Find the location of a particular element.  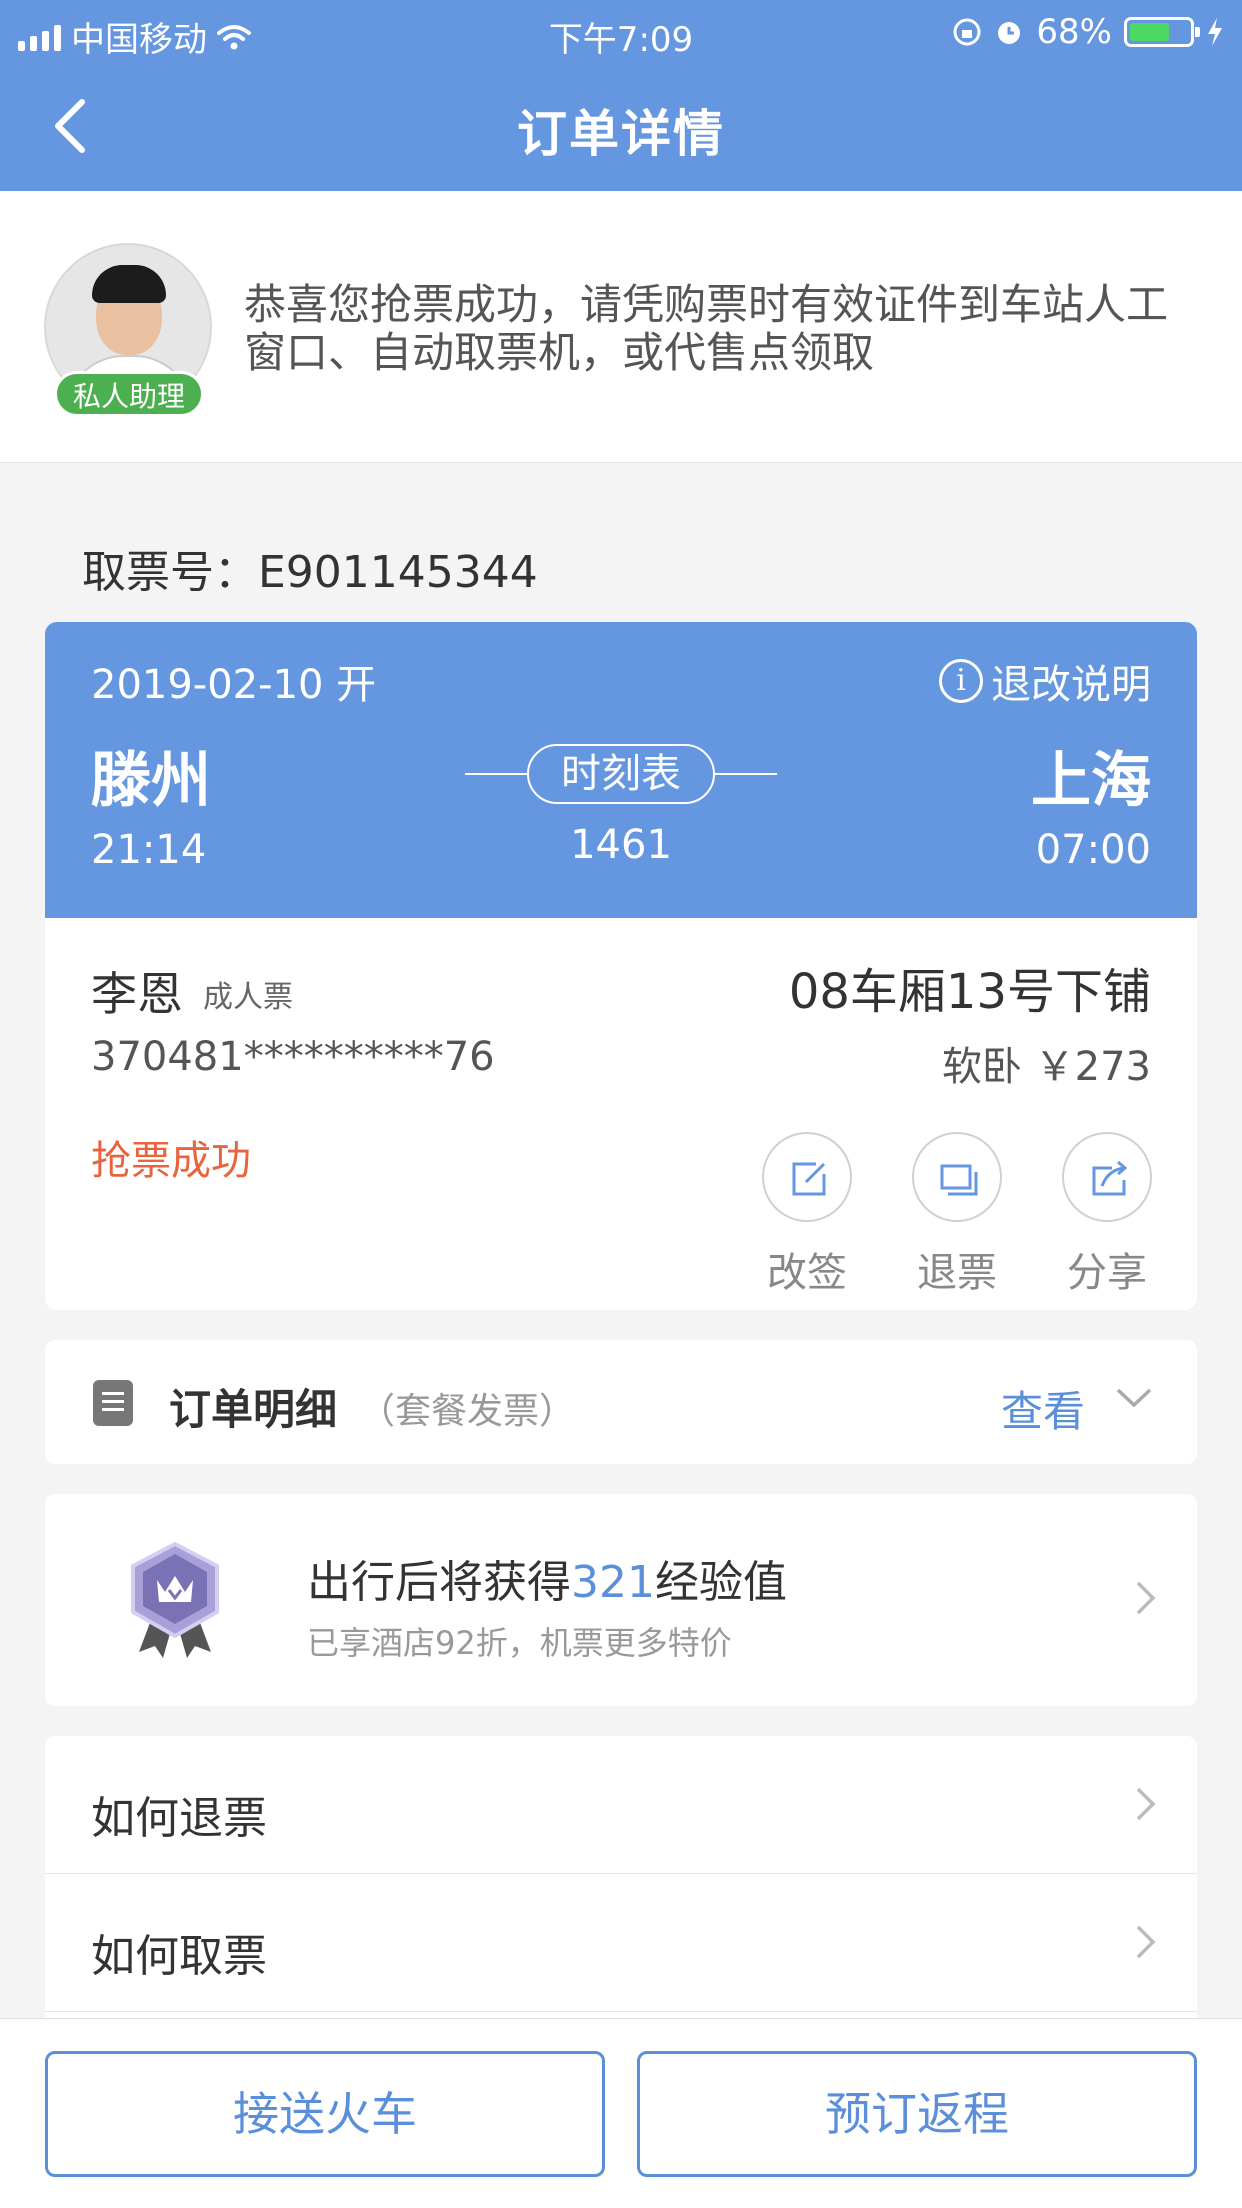

share-icon is located at coordinates (1110, 1178).